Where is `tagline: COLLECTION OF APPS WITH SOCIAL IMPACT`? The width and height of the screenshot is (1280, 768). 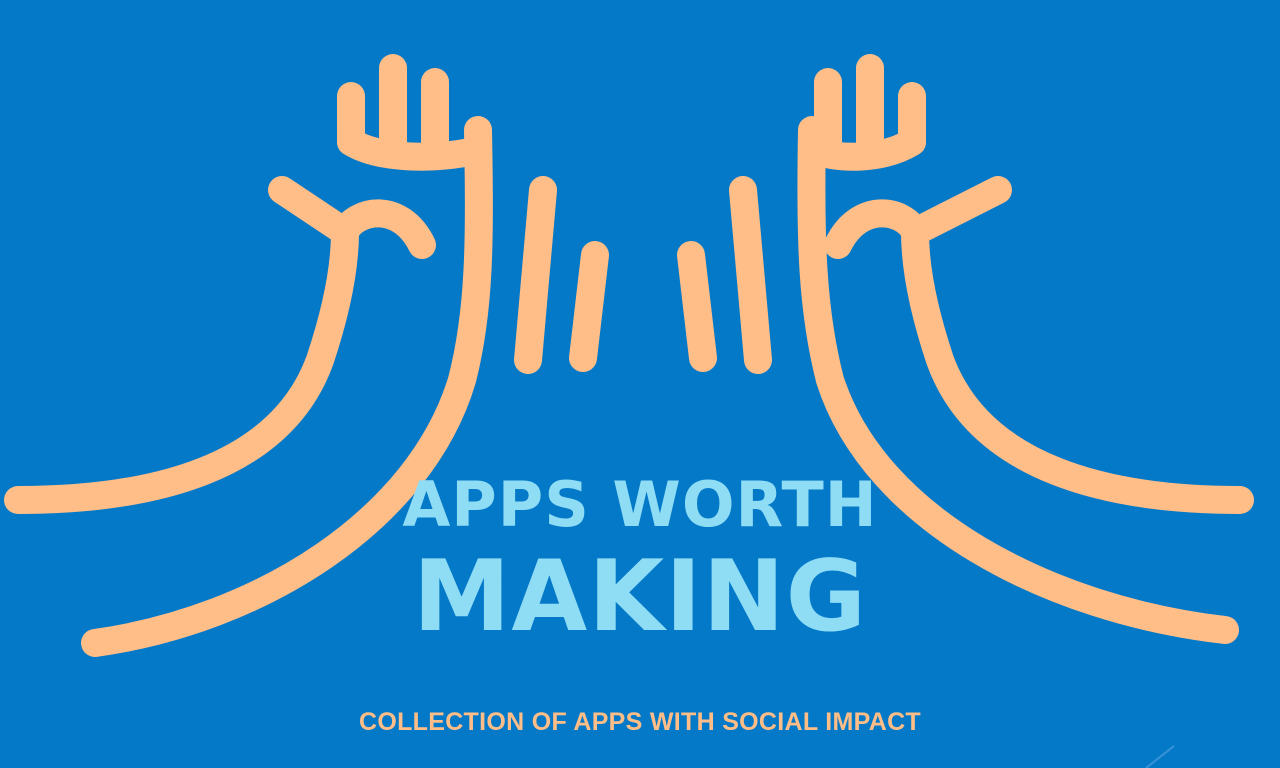
tagline: COLLECTION OF APPS WITH SOCIAL IMPACT is located at coordinates (639, 722).